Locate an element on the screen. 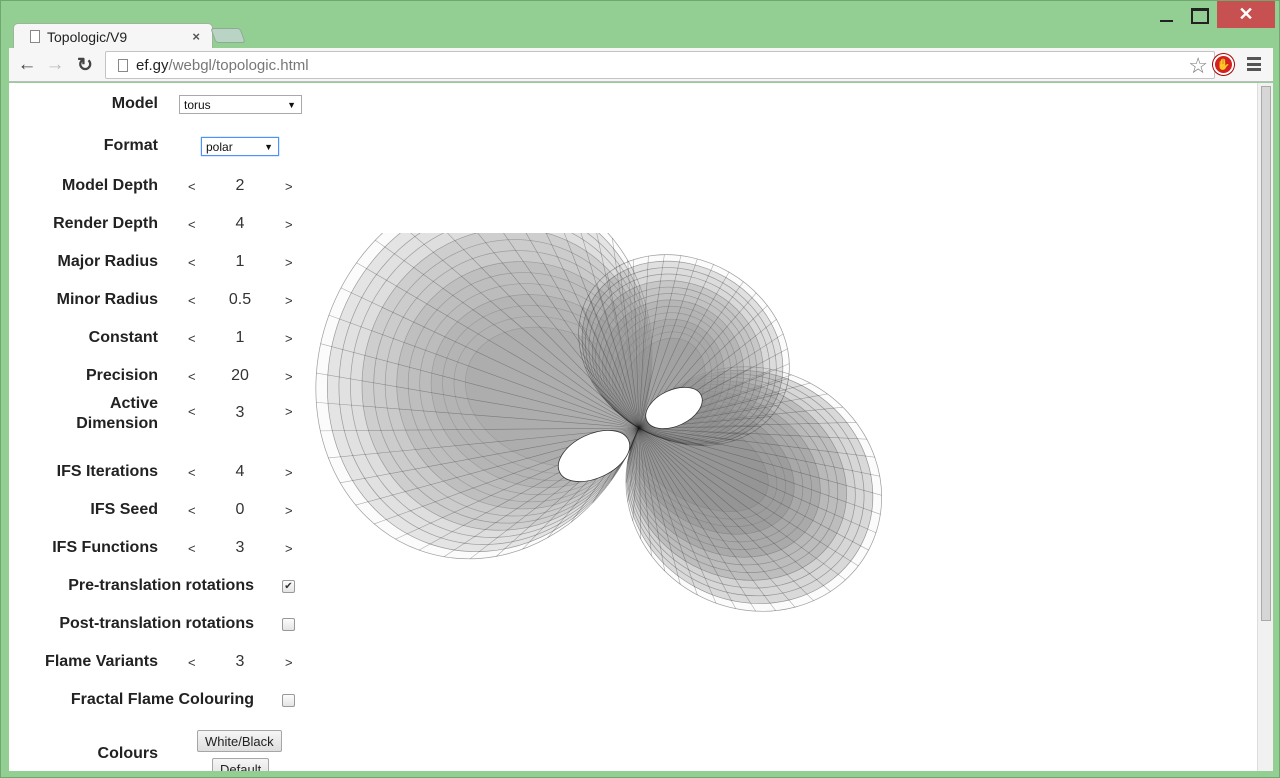 The image size is (1280, 778). render-depth-increment: > is located at coordinates (289, 224).